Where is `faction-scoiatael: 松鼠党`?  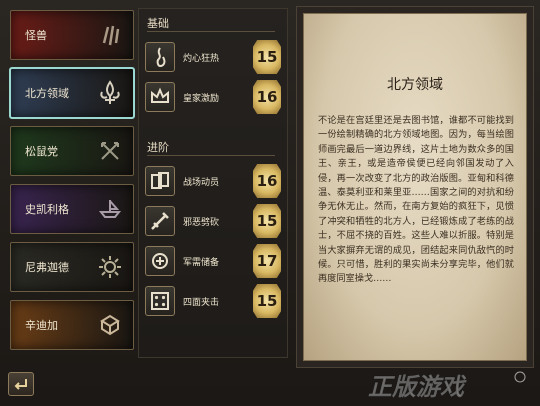 faction-scoiatael: 松鼠党 is located at coordinates (72, 151).